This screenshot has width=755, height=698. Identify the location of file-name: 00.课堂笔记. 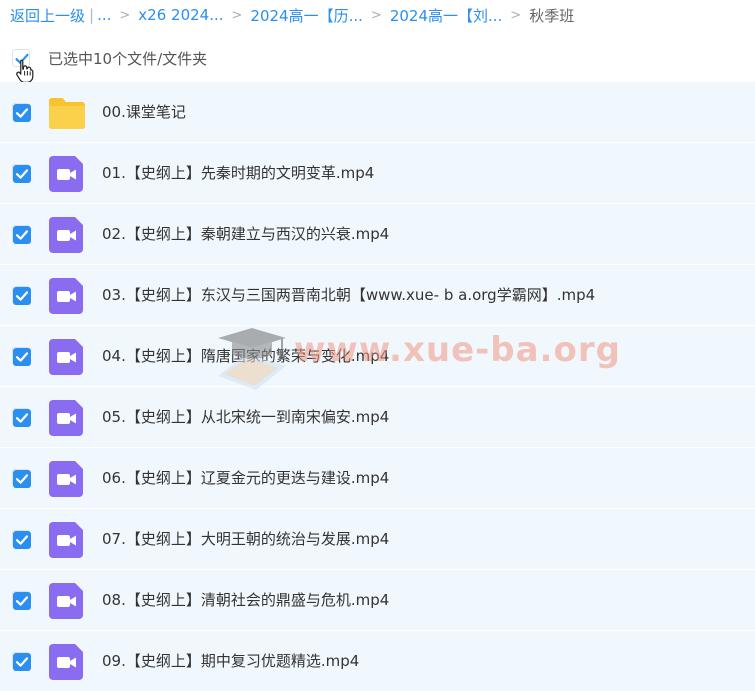
(144, 112).